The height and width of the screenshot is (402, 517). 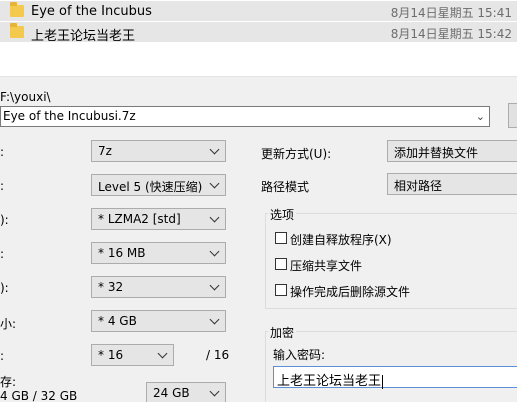 I want to click on threads-label: :, so click(x=2, y=356).